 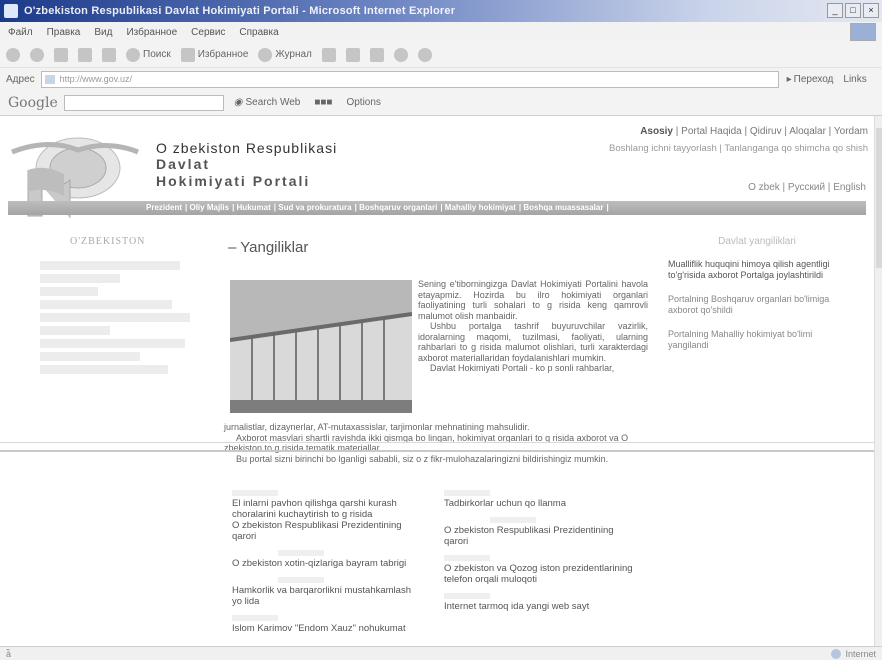 I want to click on google-logo: Google, so click(x=33, y=102).